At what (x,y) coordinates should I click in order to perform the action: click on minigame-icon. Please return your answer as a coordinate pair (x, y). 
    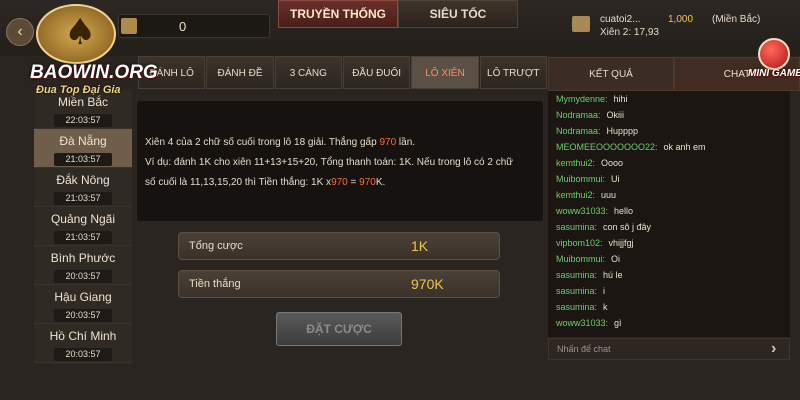
    Looking at the image, I should click on (774, 54).